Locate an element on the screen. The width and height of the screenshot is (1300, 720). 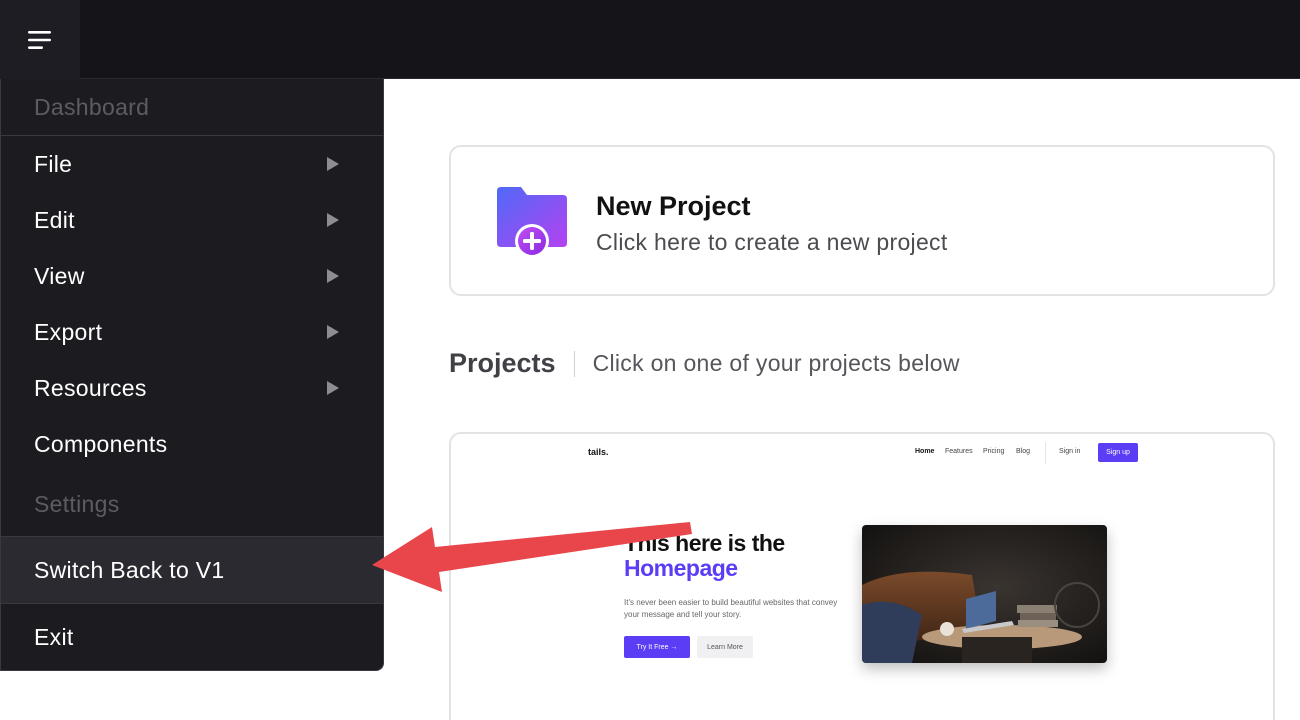
preview-nav-separator is located at coordinates (1045, 453).